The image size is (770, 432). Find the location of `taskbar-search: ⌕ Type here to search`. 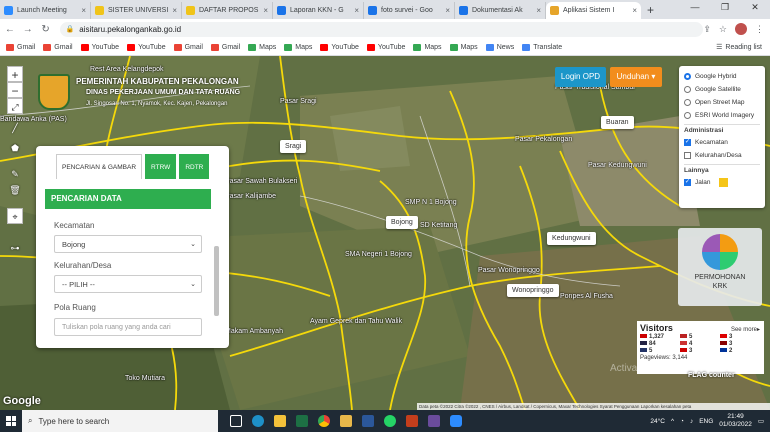

taskbar-search: ⌕ Type here to search is located at coordinates (120, 421).